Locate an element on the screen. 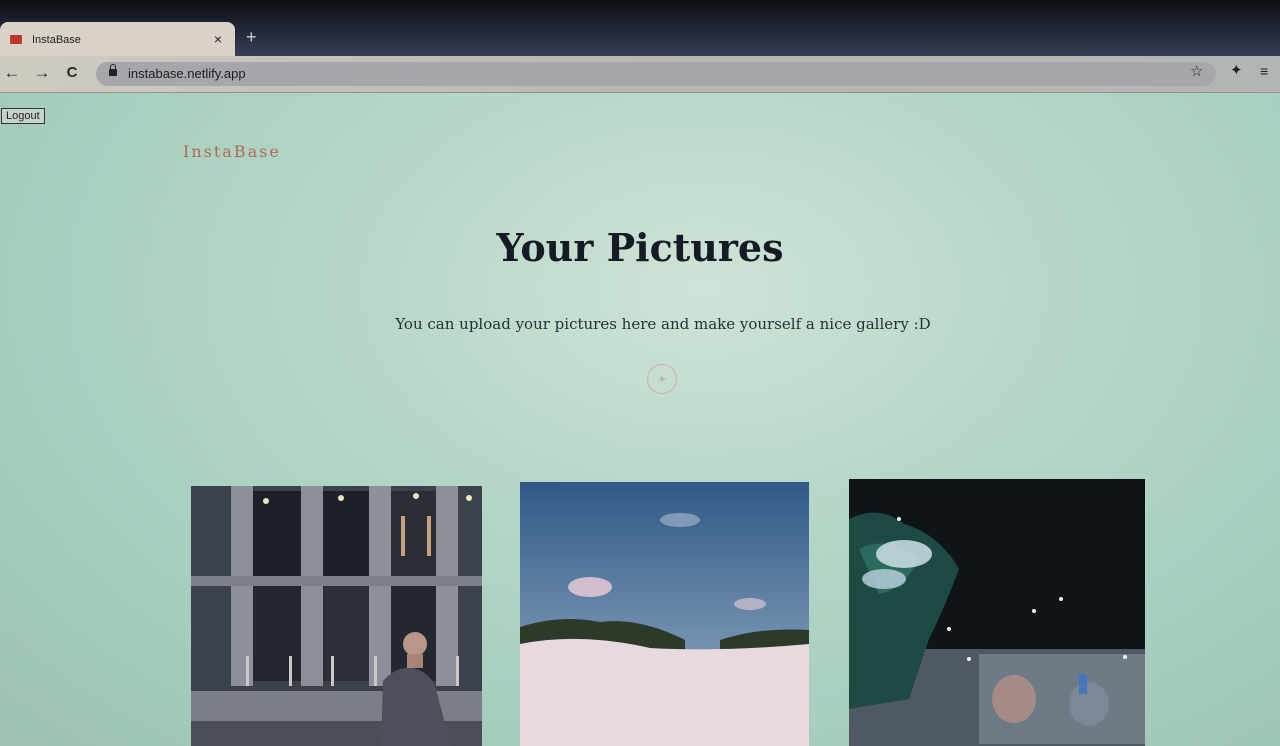 The width and height of the screenshot is (1280, 746). browser-toolbar: ← → C instabase.netlify.app ☆ ✦ ≡ is located at coordinates (640, 74).